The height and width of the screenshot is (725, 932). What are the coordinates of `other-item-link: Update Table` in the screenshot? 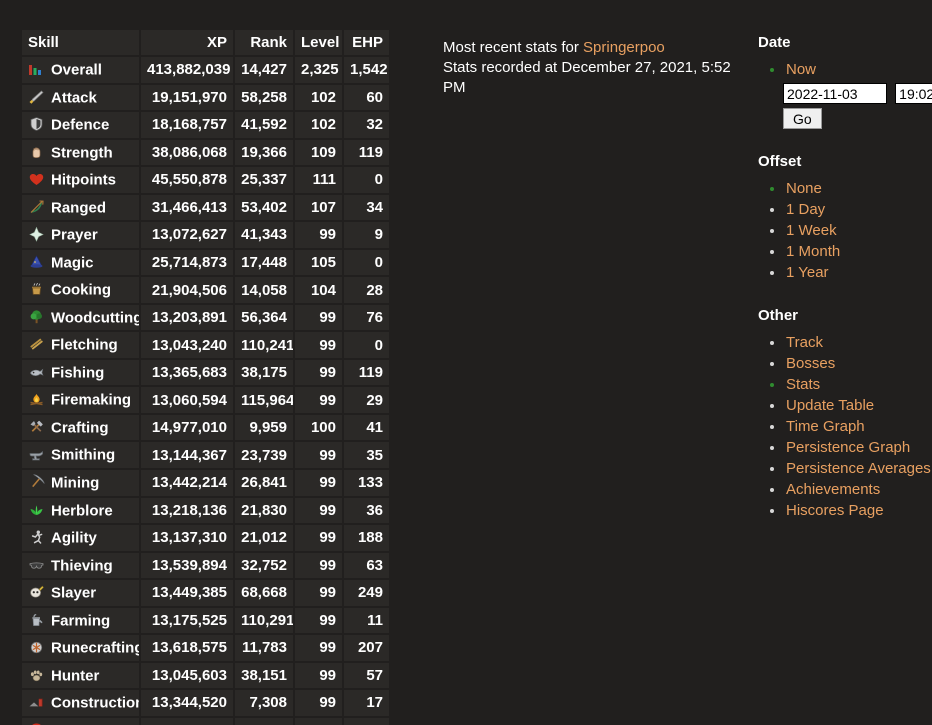 It's located at (830, 405).